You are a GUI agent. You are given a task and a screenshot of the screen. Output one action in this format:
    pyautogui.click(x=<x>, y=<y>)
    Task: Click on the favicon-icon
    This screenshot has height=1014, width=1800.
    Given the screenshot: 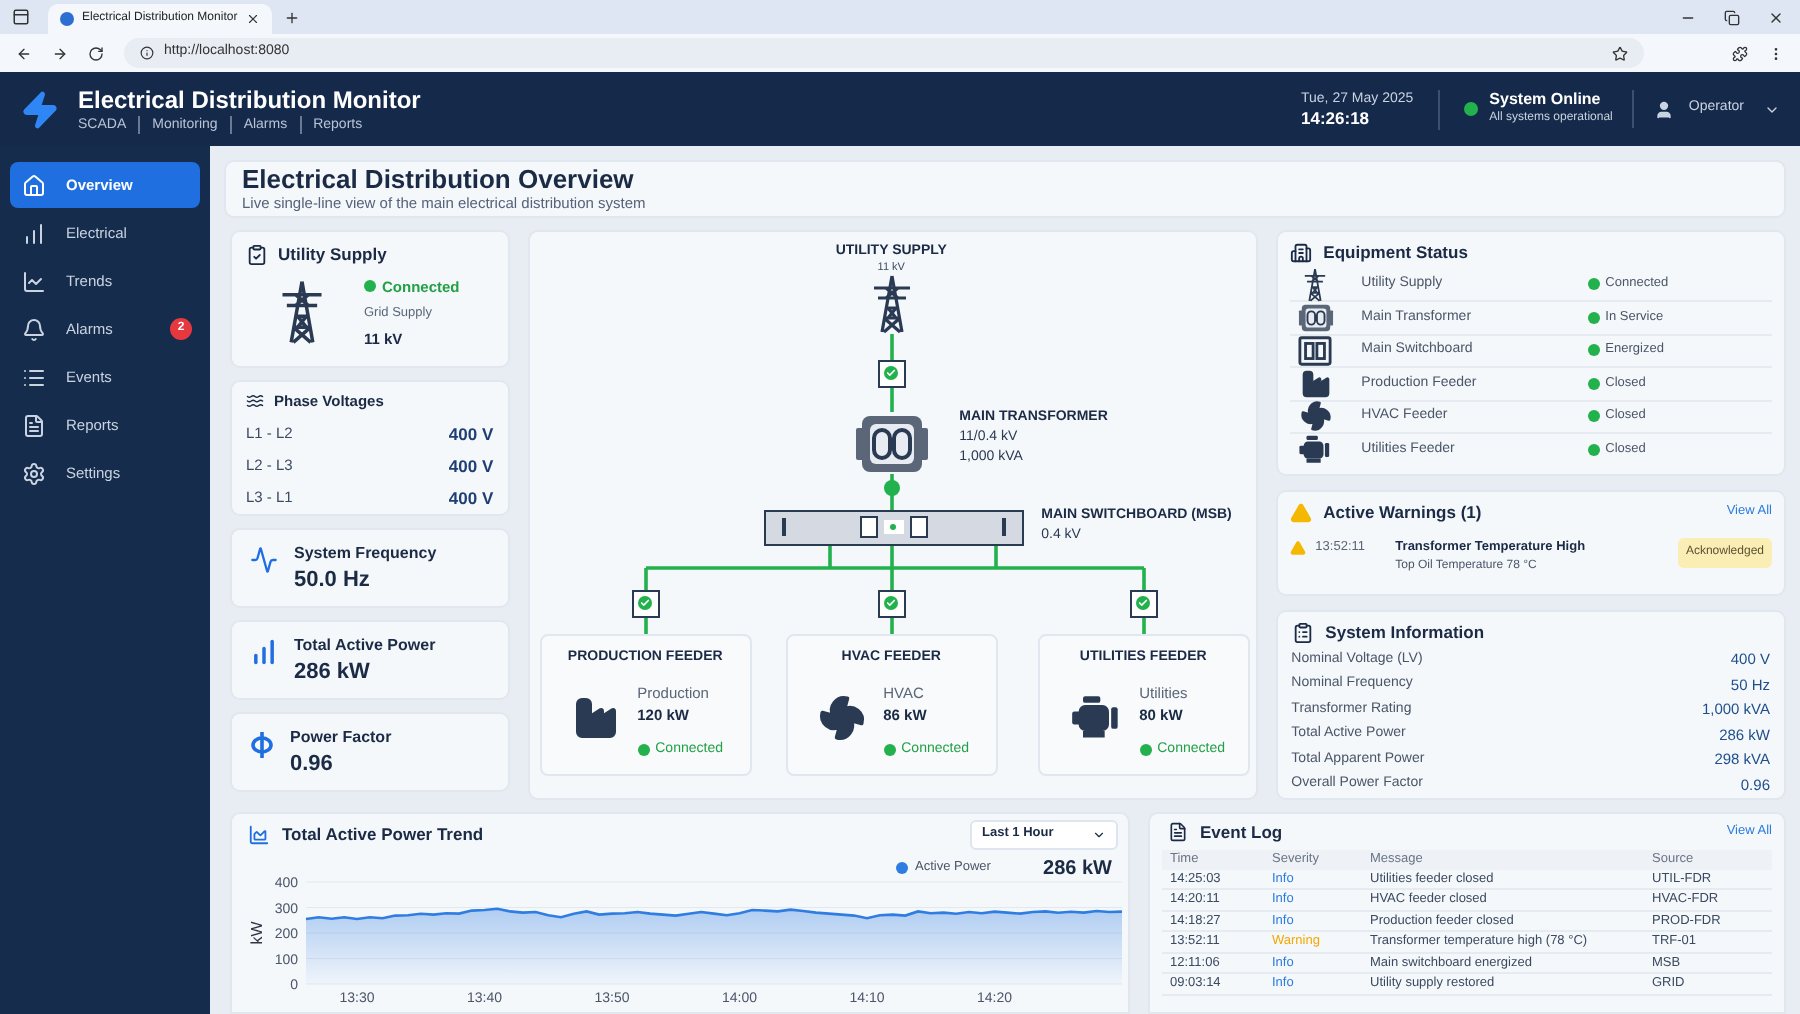 What is the action you would take?
    pyautogui.click(x=67, y=19)
    